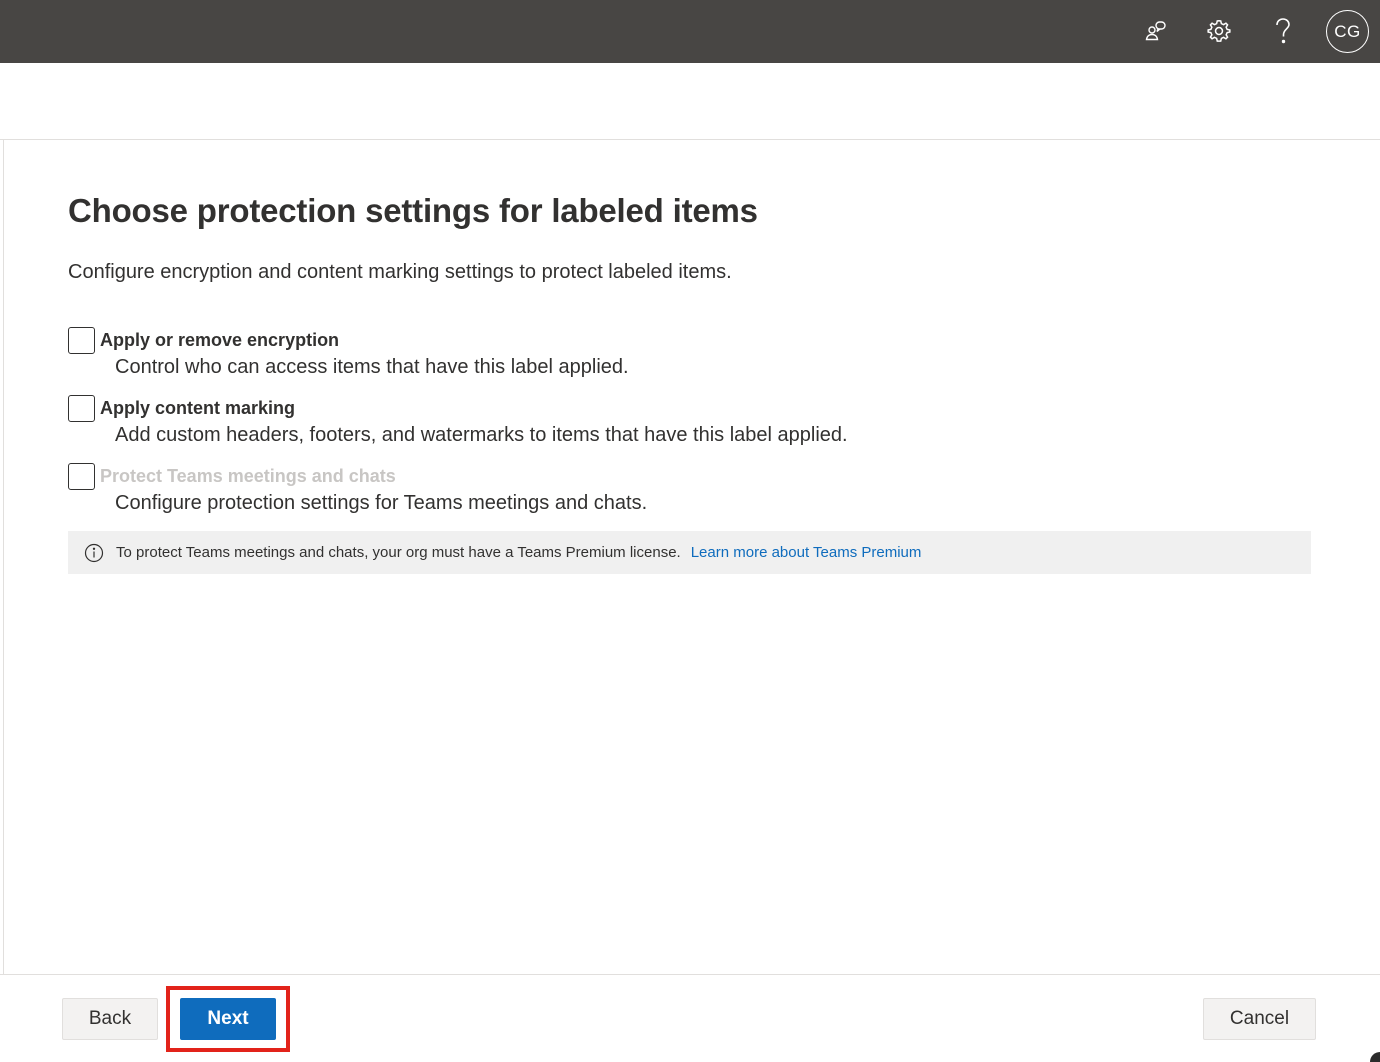 The image size is (1380, 1062). I want to click on people-icon, so click(1156, 31).